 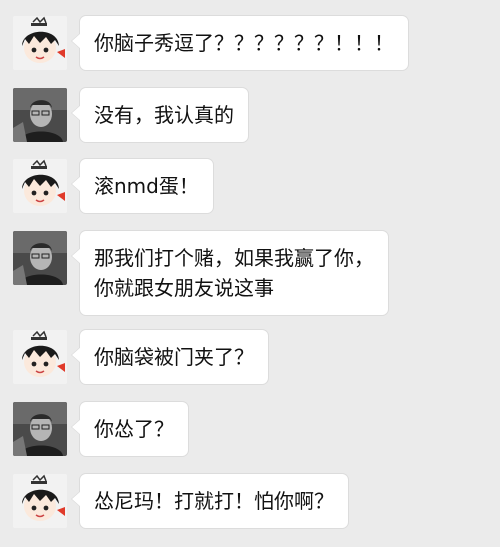 I want to click on message-text: 你脑袋被门夹了？, so click(x=174, y=357).